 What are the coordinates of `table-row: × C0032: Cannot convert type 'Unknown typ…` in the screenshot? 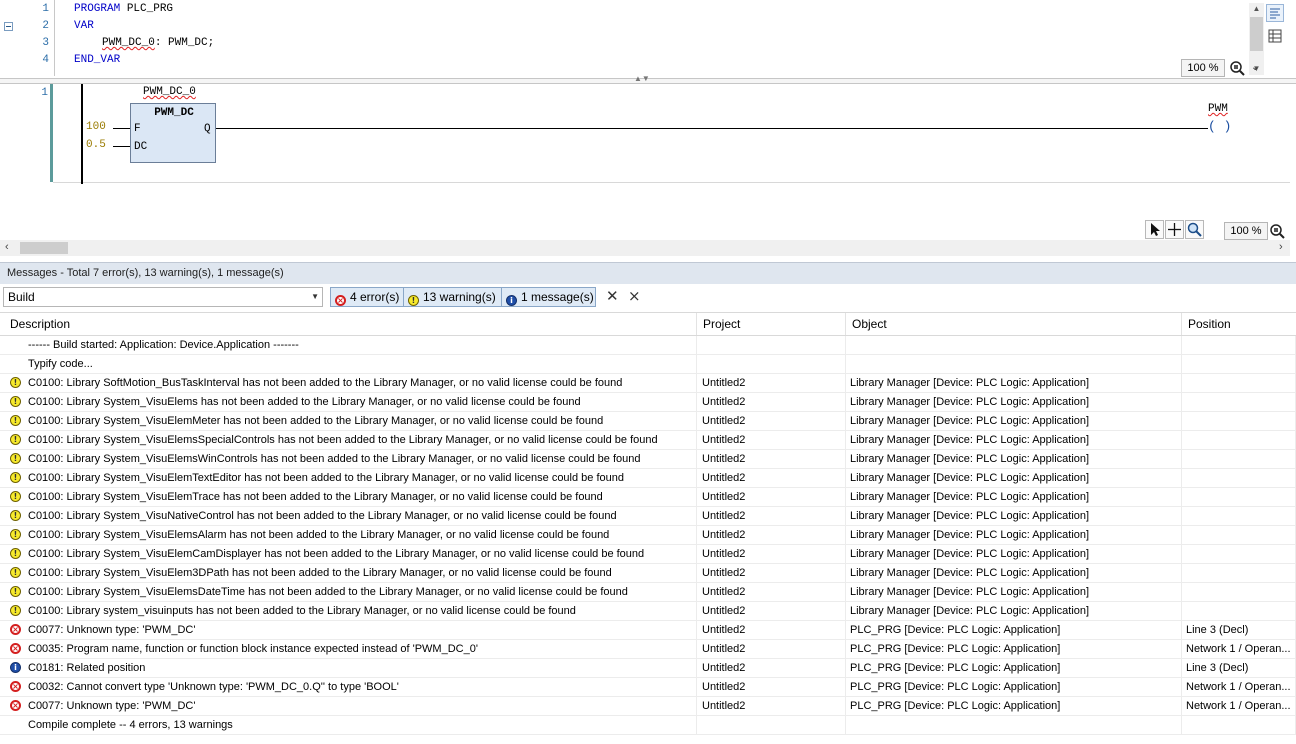 It's located at (648, 687).